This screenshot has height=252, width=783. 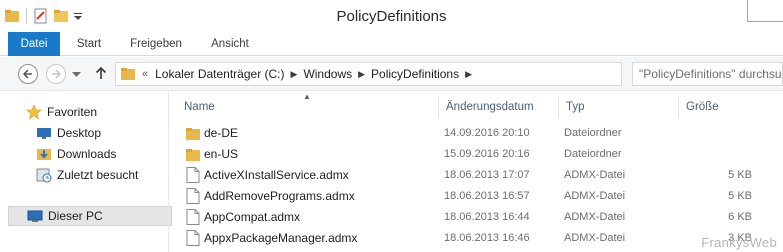 I want to click on arrow-up-icon, so click(x=101, y=72).